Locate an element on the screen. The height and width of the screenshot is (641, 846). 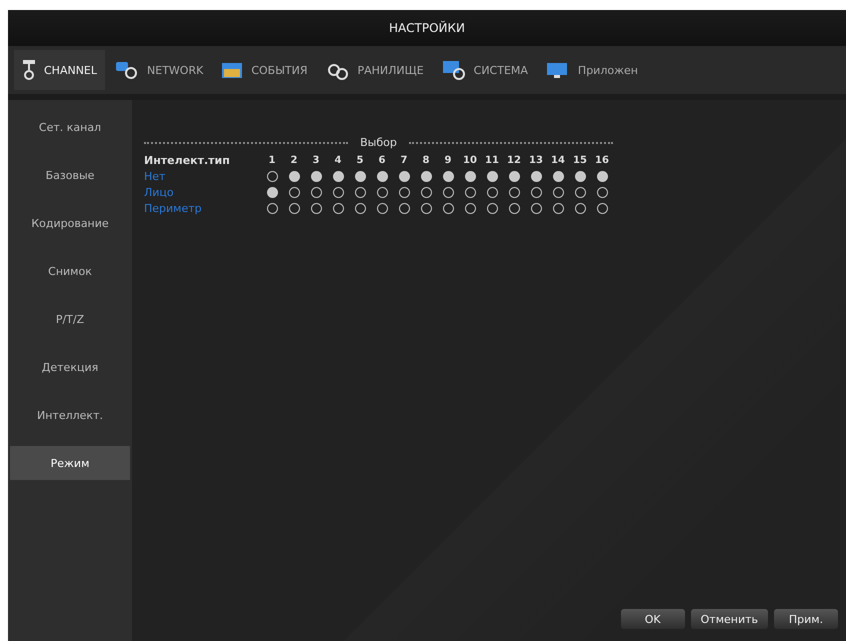
section-title: Выбор is located at coordinates (378, 142).